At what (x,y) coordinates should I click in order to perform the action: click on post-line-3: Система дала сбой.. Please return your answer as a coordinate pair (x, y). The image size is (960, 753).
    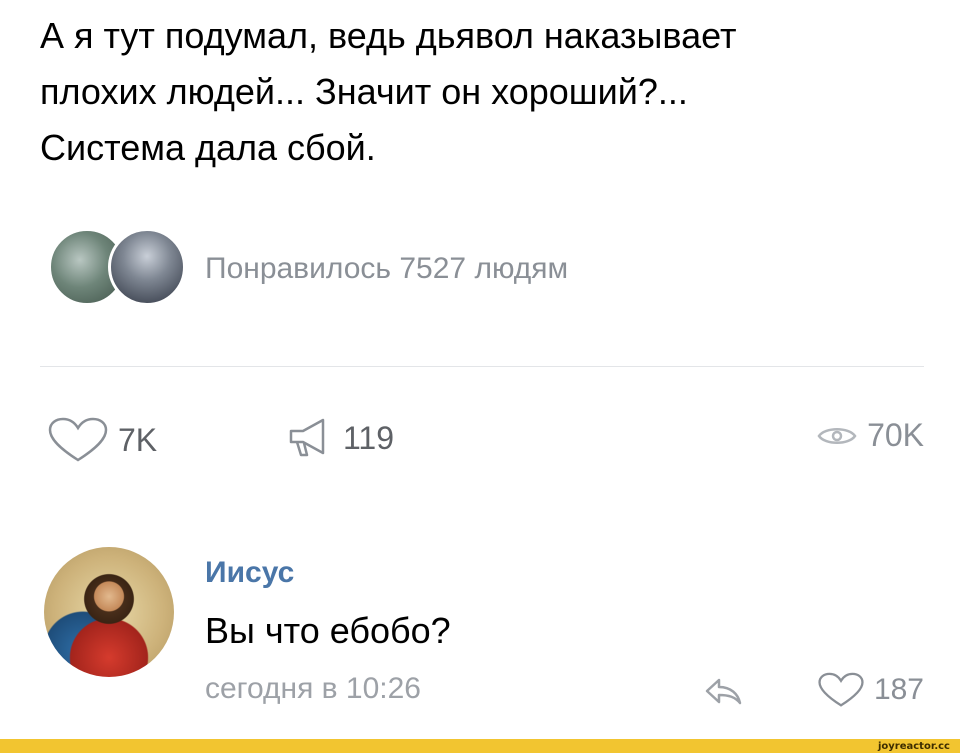
    Looking at the image, I should click on (208, 147).